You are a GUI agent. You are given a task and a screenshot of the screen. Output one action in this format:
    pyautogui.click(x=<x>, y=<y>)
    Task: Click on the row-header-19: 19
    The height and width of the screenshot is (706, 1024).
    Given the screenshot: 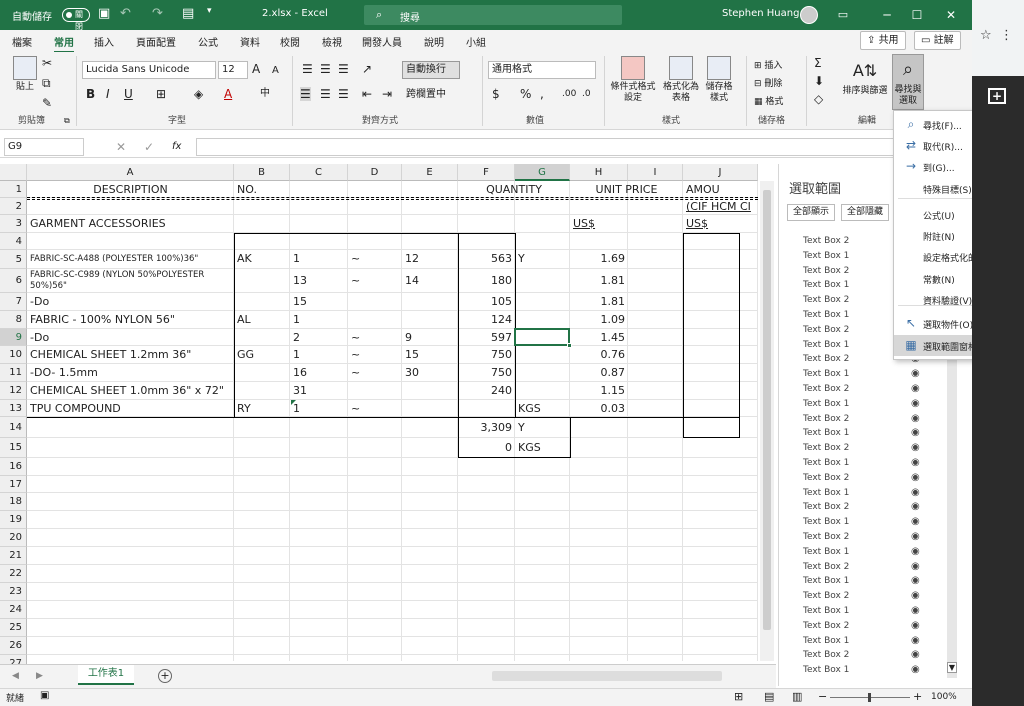 What is the action you would take?
    pyautogui.click(x=13, y=520)
    